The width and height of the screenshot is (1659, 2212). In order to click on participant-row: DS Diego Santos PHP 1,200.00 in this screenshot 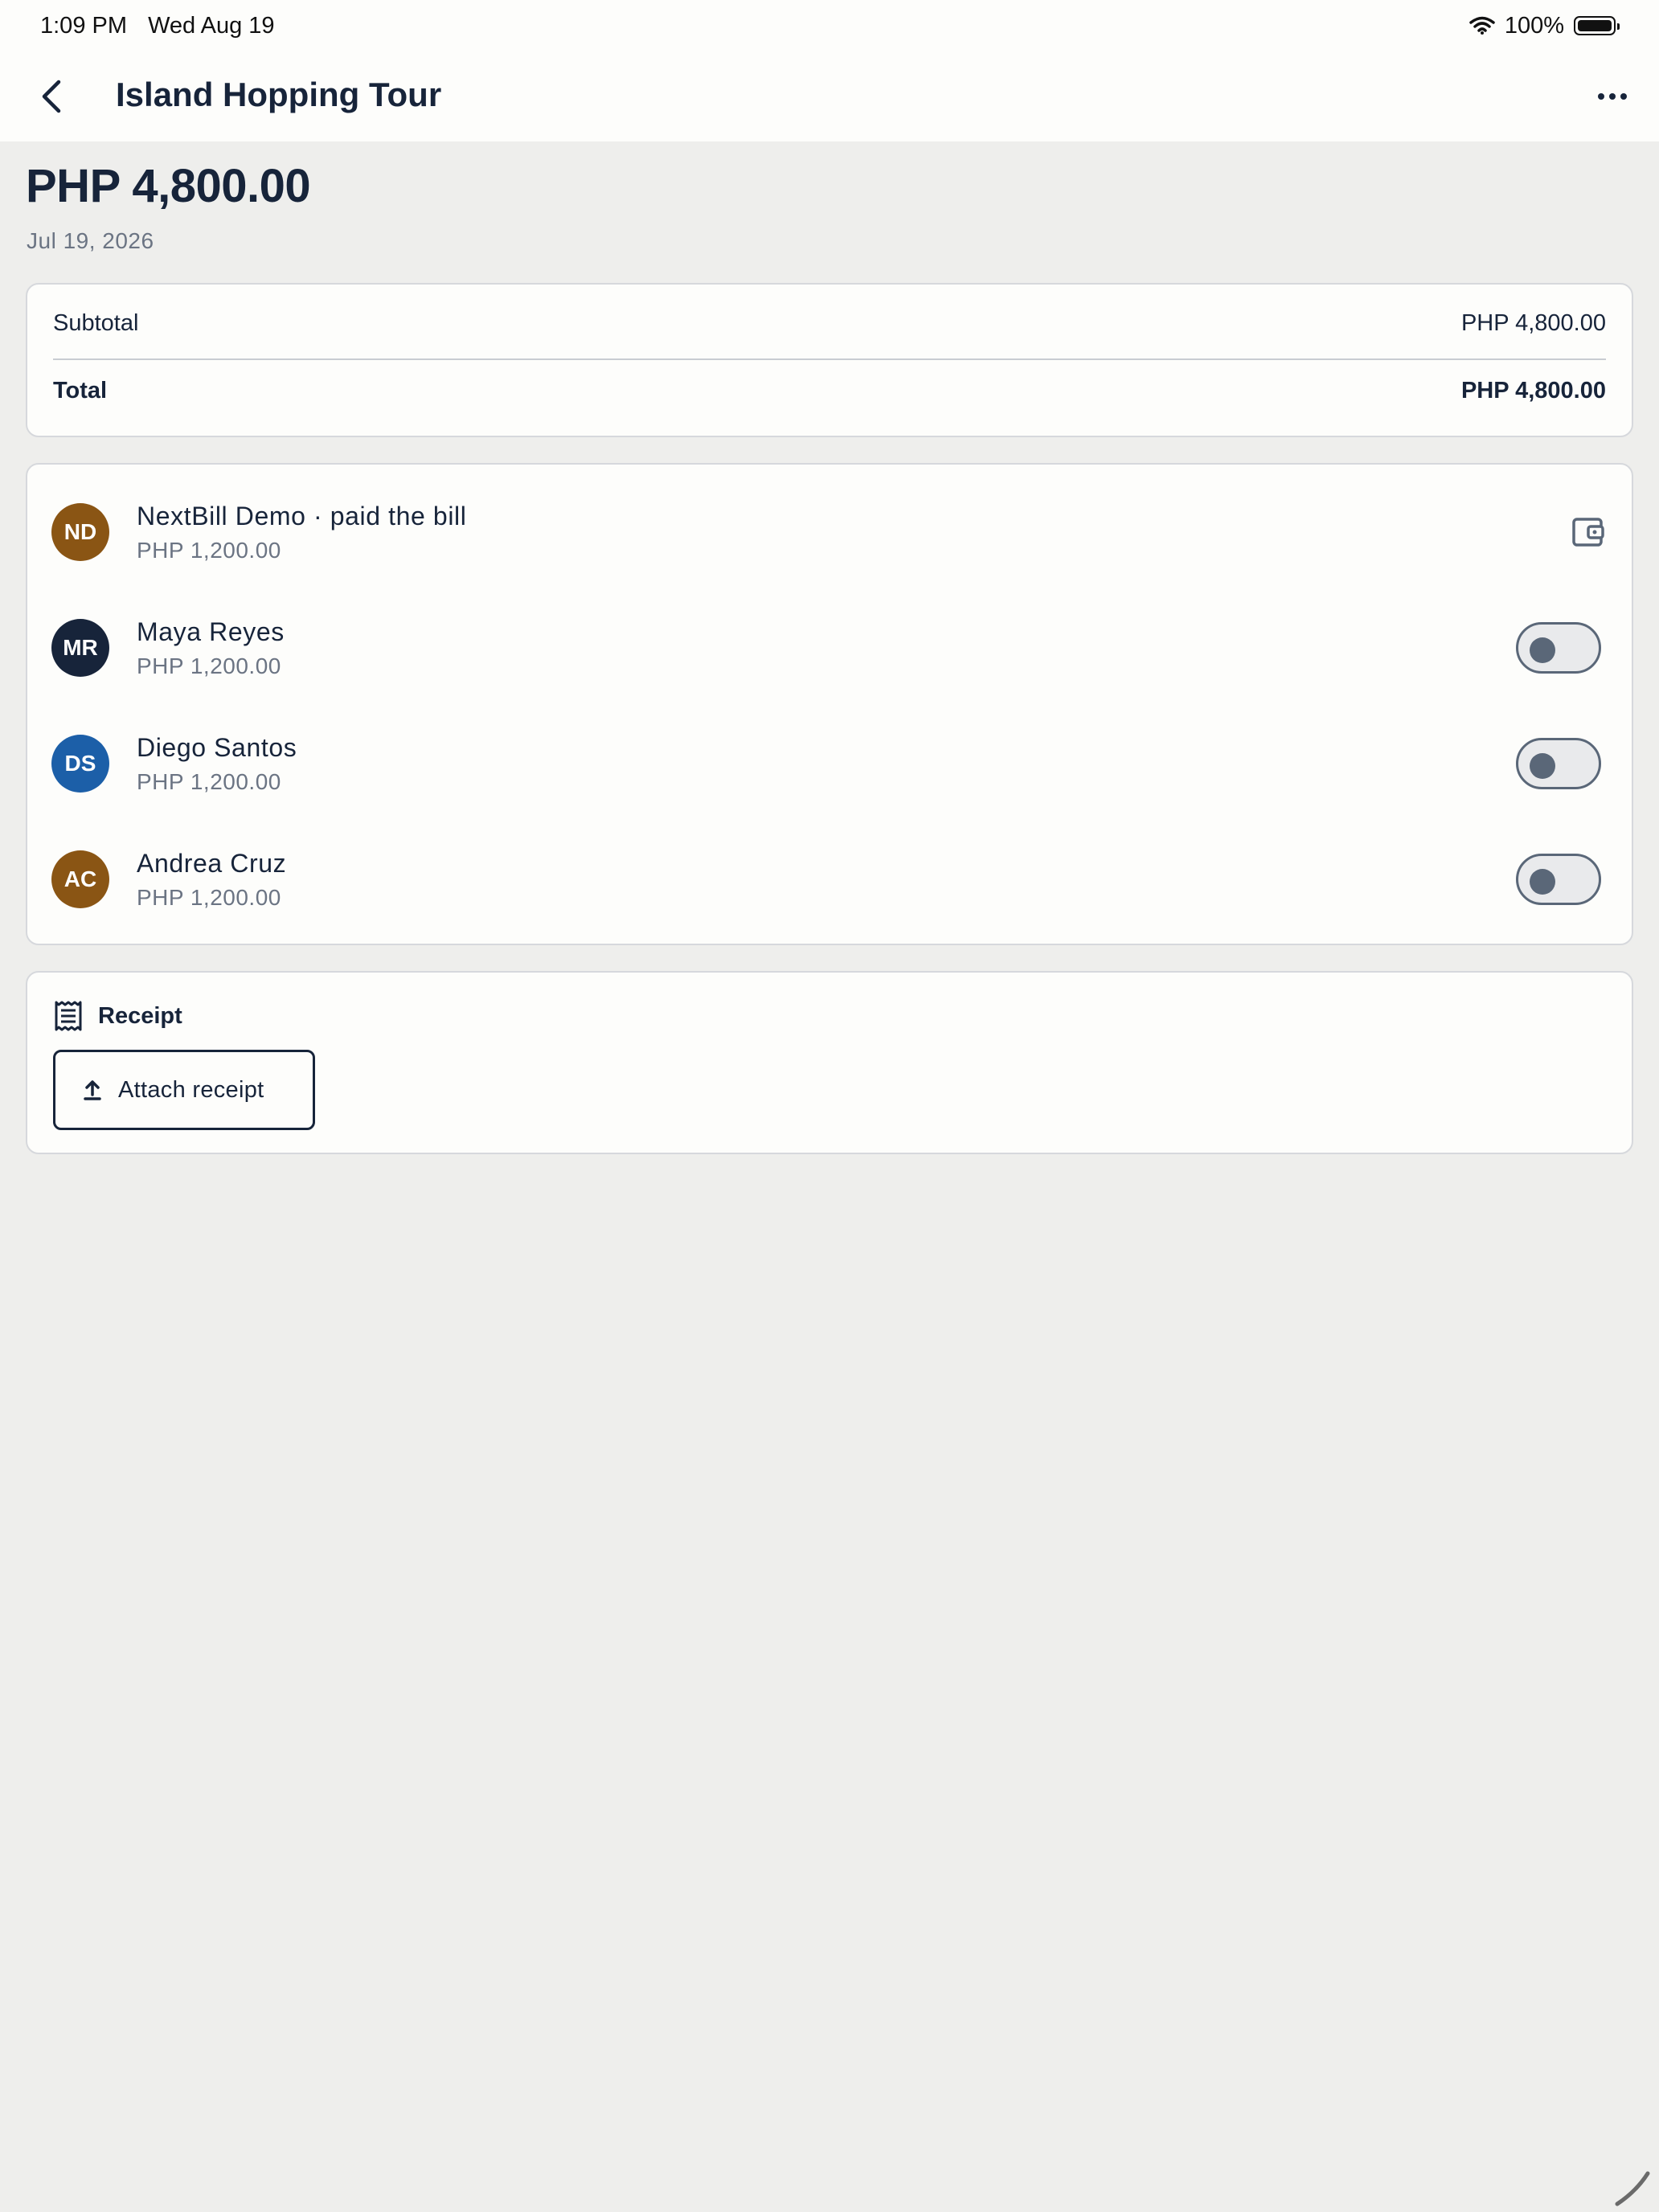, I will do `click(829, 763)`.